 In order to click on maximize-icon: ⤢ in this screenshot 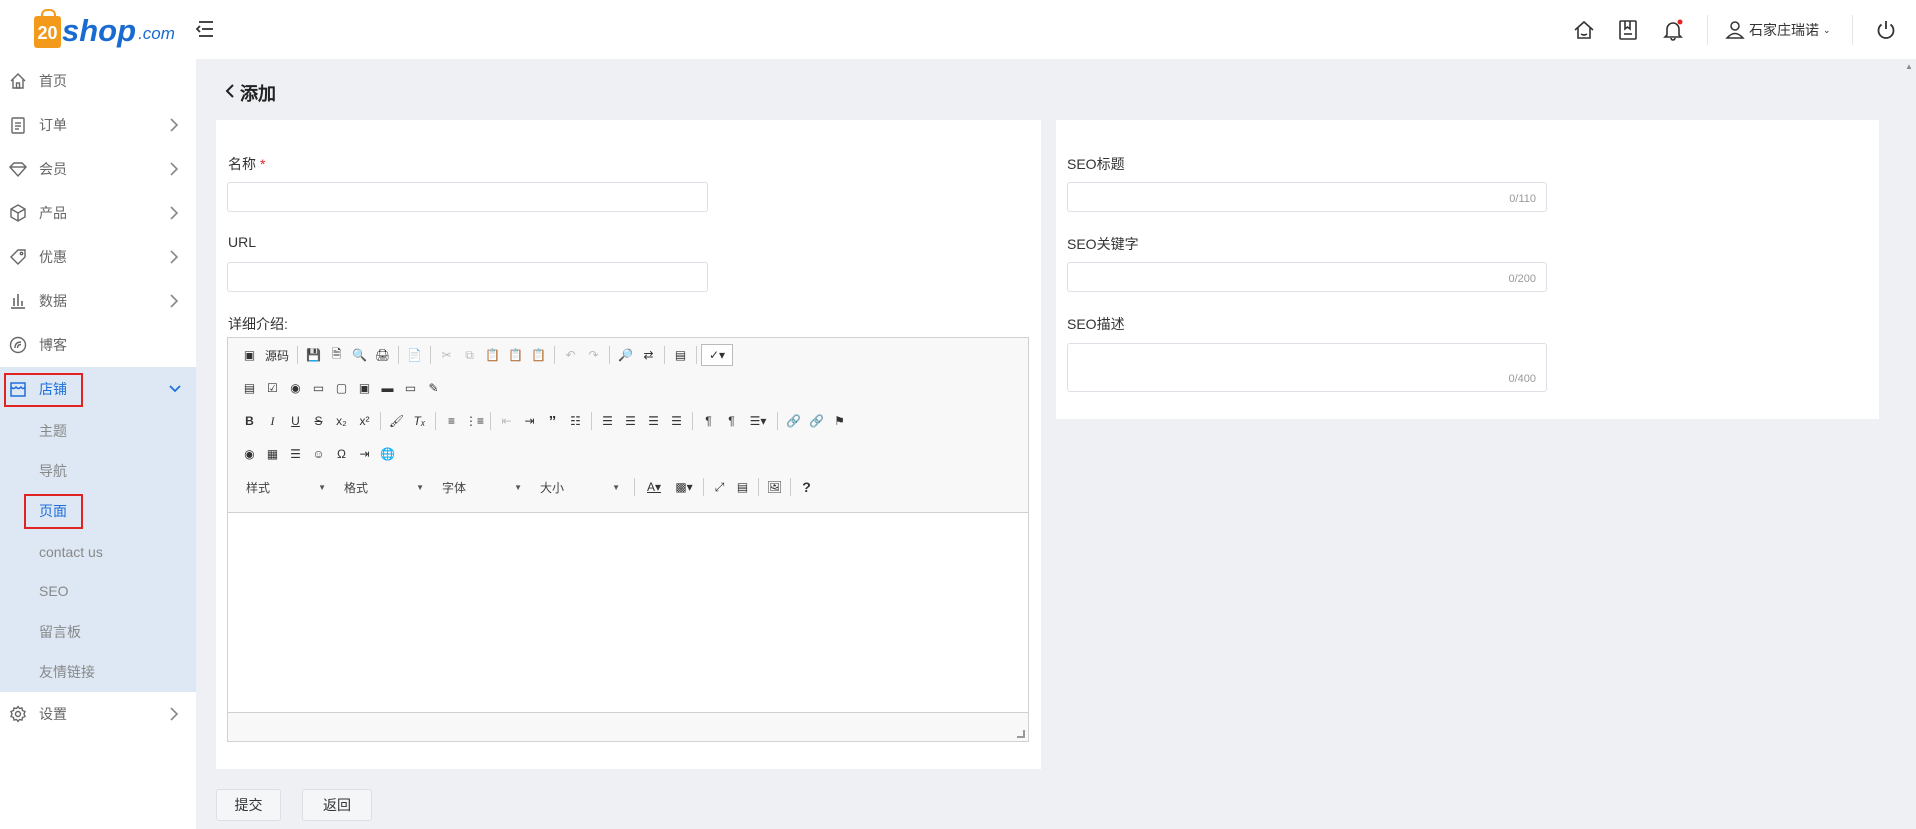, I will do `click(719, 487)`.